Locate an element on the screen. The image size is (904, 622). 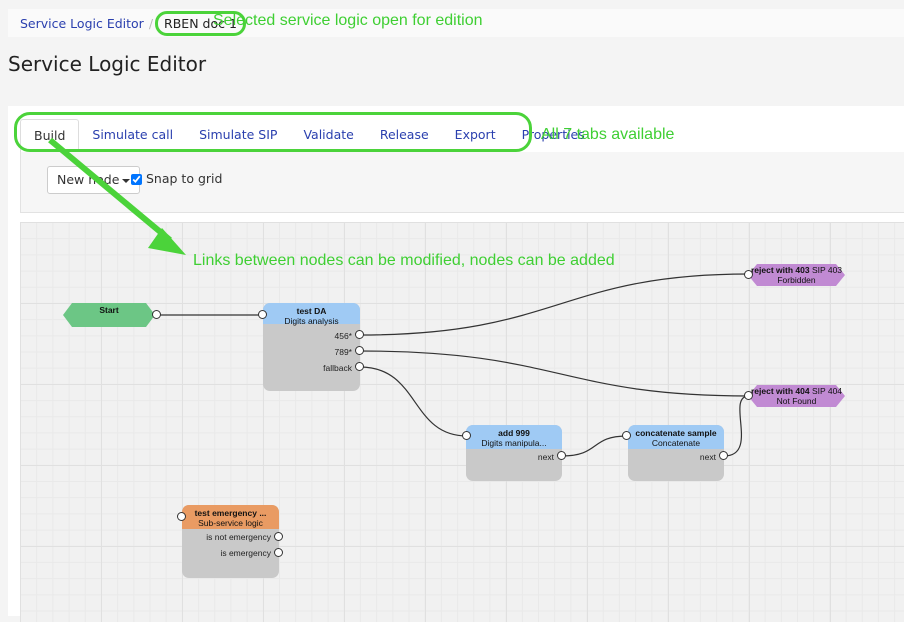
new-node-label: New node is located at coordinates (88, 179).